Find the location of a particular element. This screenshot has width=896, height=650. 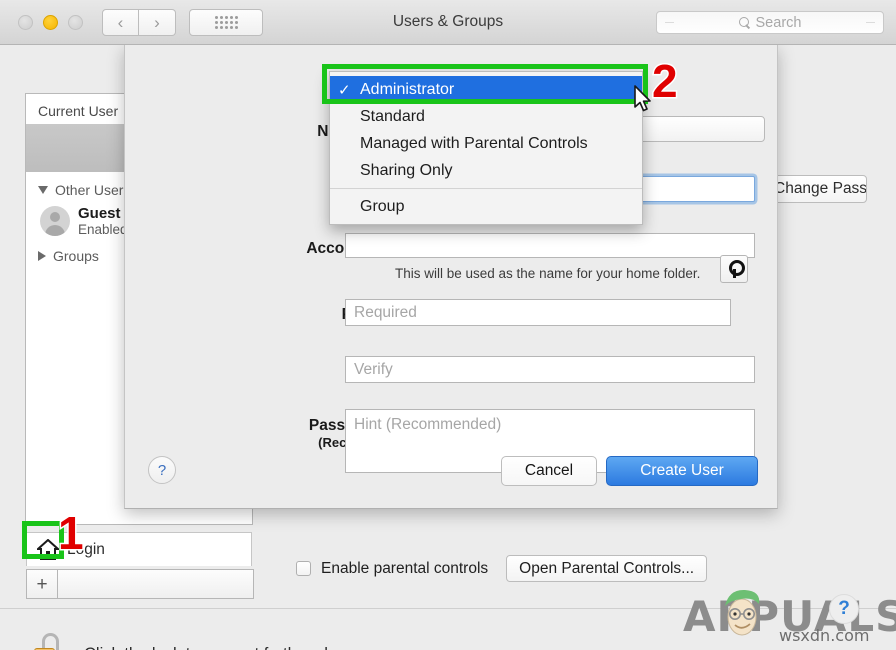

search-placeholder: Search is located at coordinates (778, 22).